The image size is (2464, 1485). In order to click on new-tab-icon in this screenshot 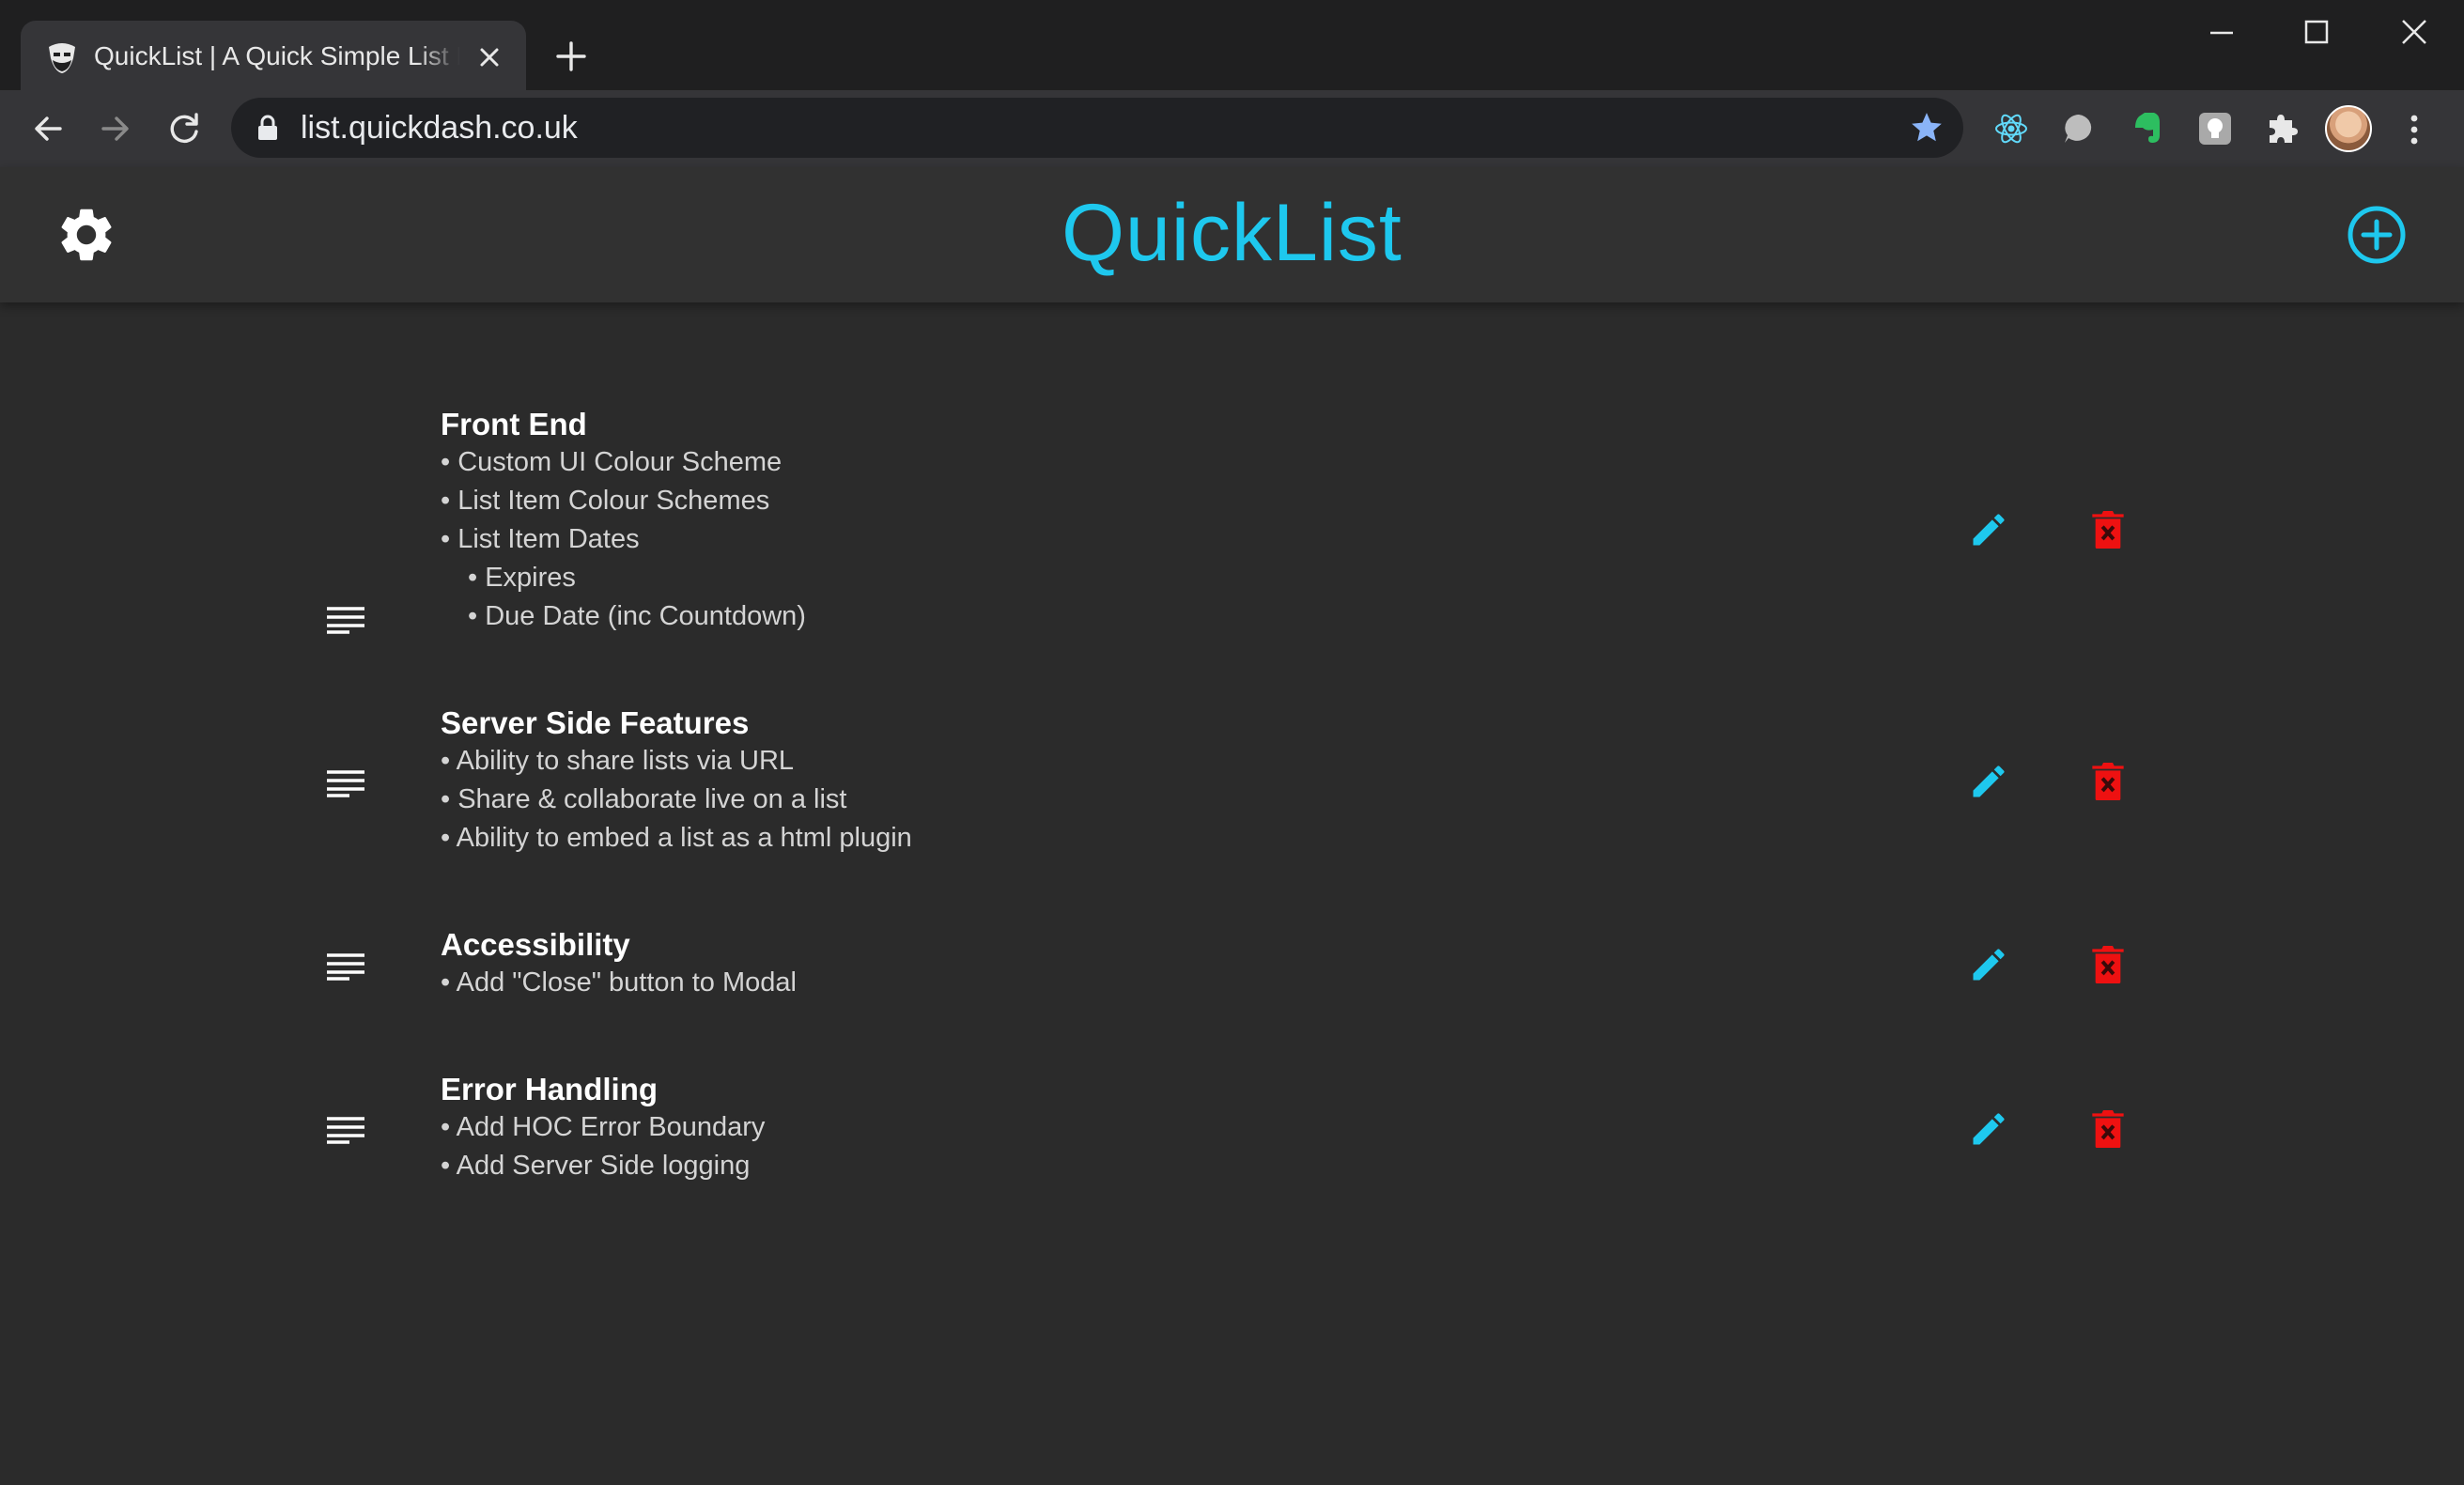, I will do `click(571, 56)`.